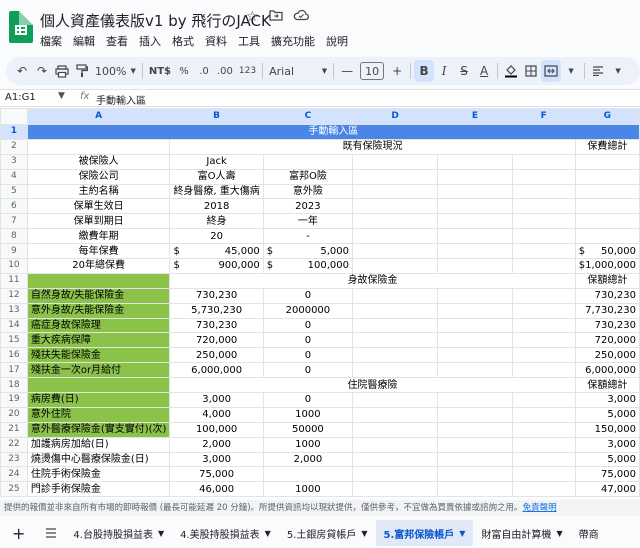 Image resolution: width=640 pixels, height=548 pixels. Describe the element at coordinates (183, 41) in the screenshot. I see `menu-format: 格式` at that location.